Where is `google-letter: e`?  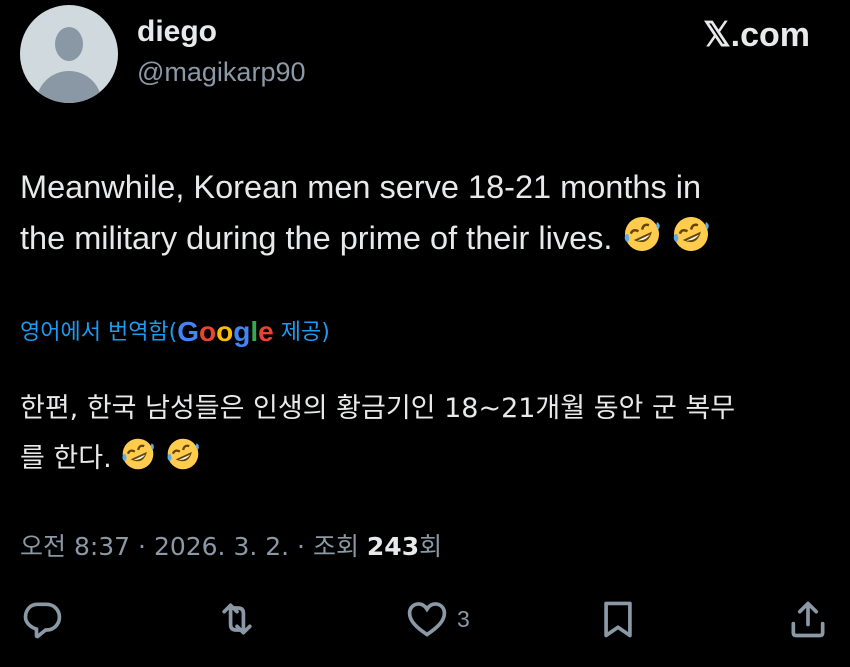 google-letter: e is located at coordinates (266, 331).